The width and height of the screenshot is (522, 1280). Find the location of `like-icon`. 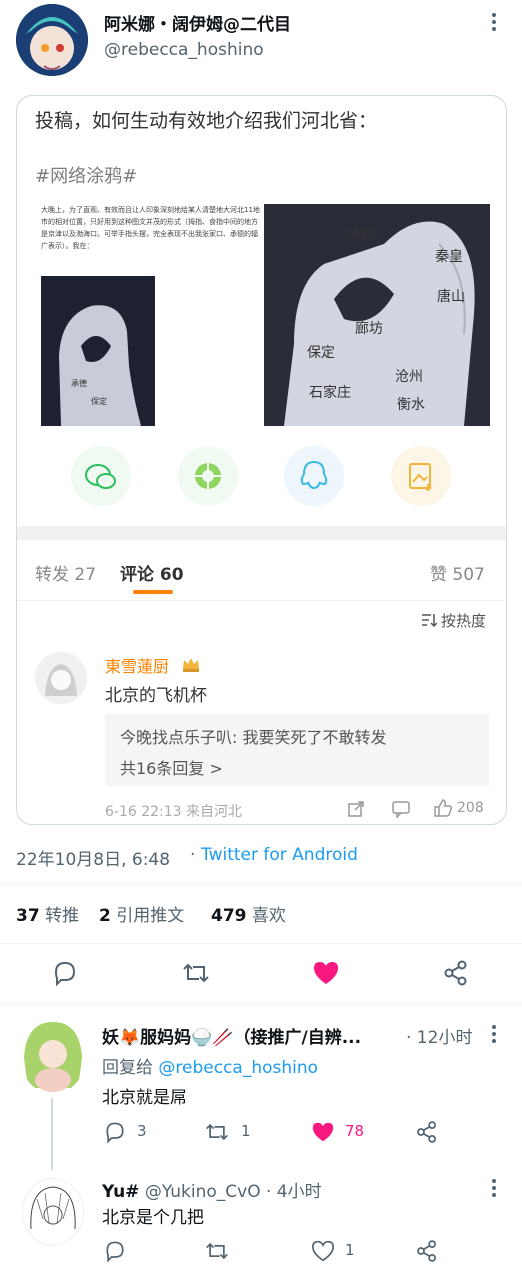

like-icon is located at coordinates (443, 808).